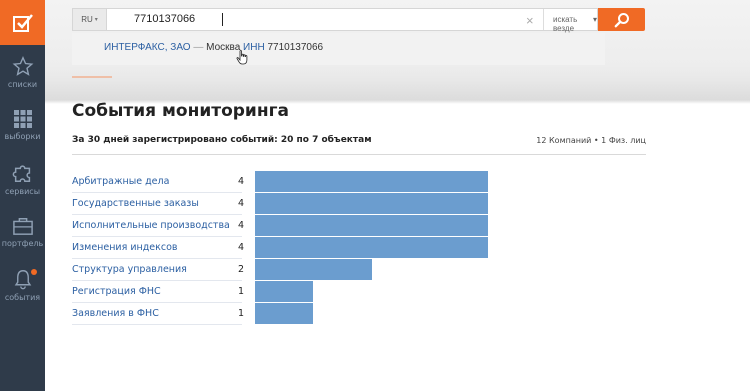 This screenshot has width=750, height=391. I want to click on search-scope-label: искать везде, so click(565, 24).